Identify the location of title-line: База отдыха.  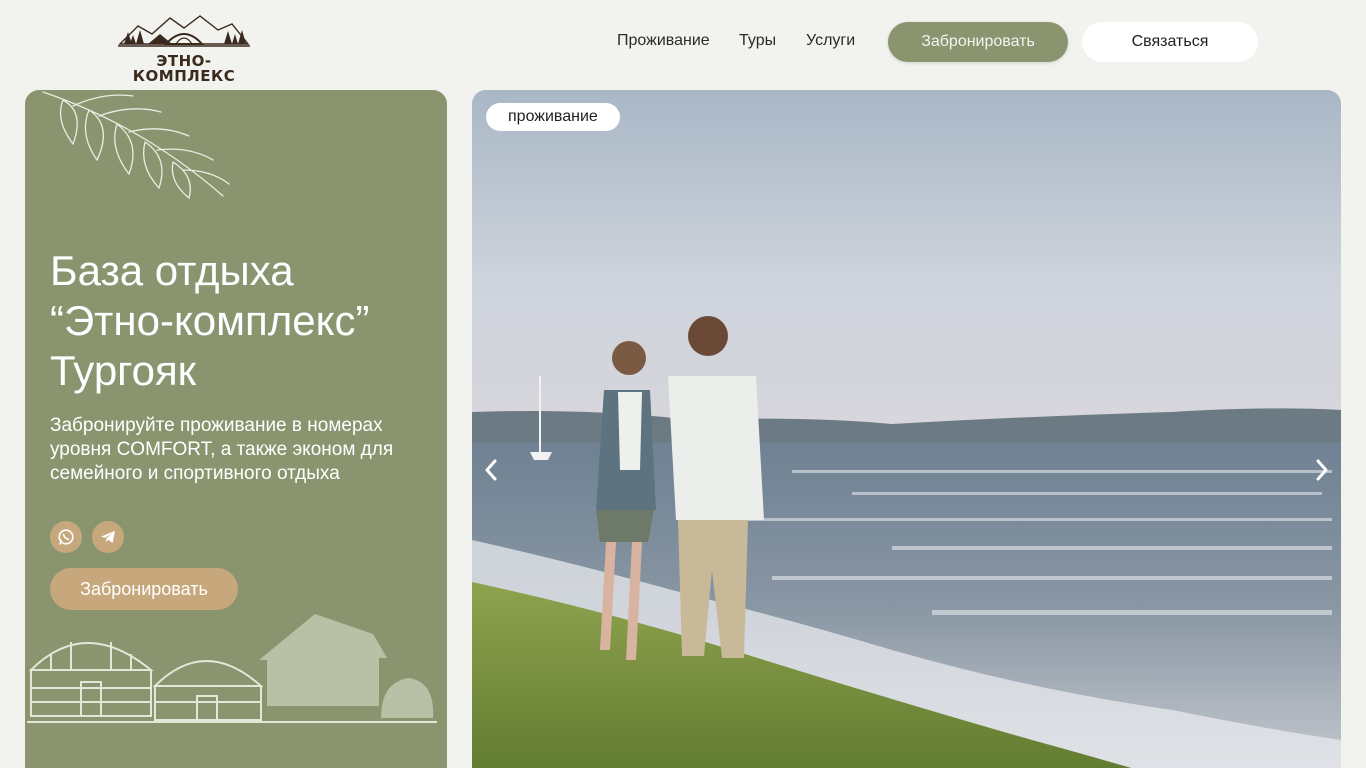
(172, 270).